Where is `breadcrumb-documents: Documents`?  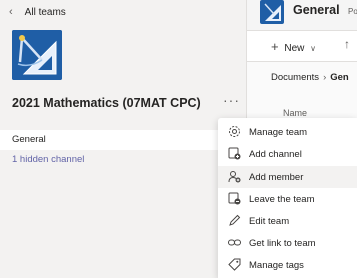 breadcrumb-documents: Documents is located at coordinates (295, 77).